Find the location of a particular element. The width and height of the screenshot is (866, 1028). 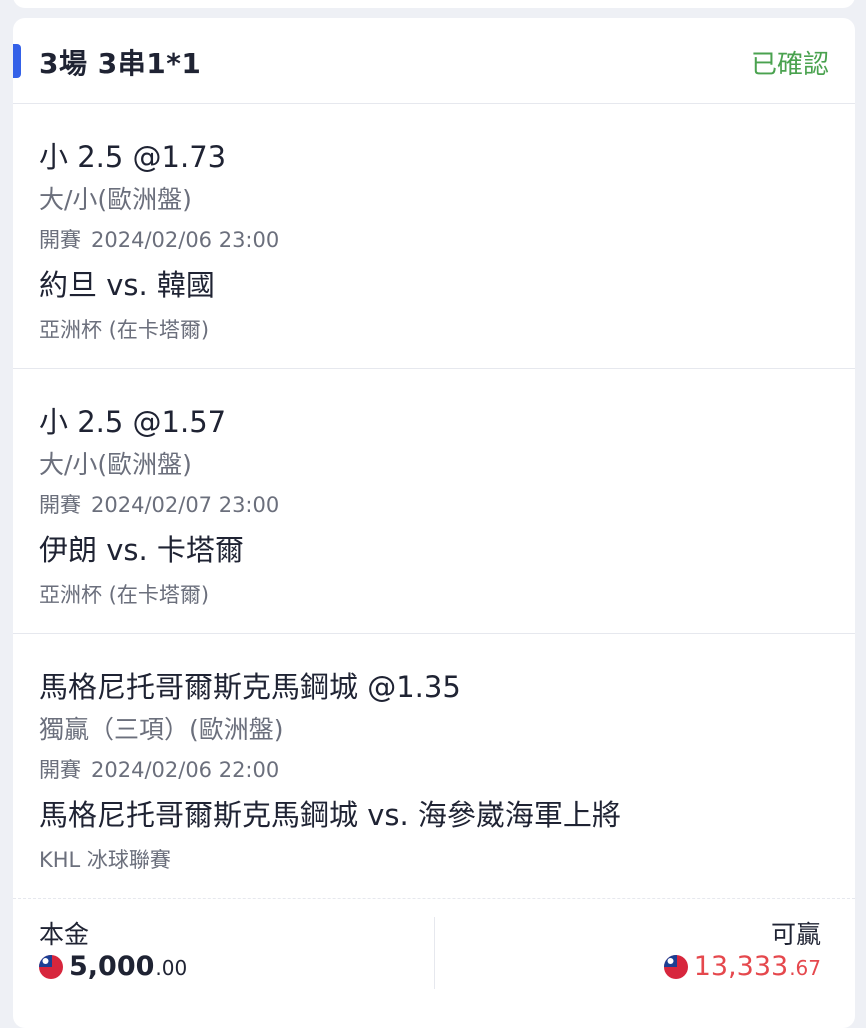

header-accent-bar is located at coordinates (17, 61).